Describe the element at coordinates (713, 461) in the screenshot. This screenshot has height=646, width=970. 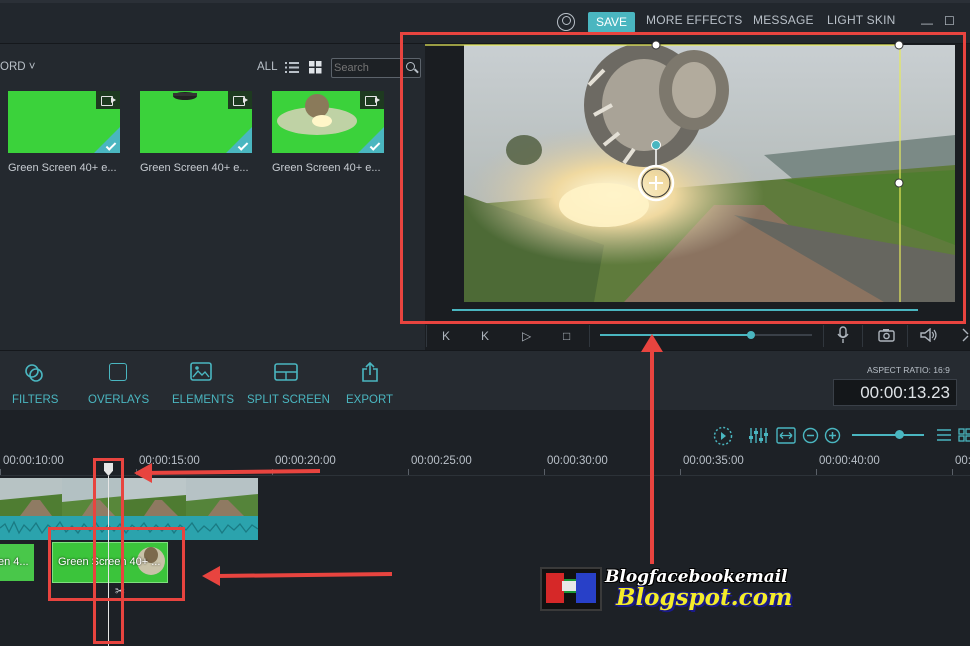
I see `ruler-label: 00:00:35:00` at that location.